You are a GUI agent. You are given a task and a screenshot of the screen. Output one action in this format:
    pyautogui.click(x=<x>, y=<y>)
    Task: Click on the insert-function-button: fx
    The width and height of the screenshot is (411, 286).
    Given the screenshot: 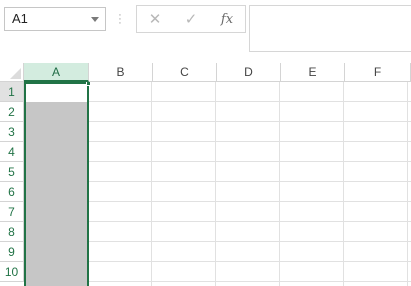 What is the action you would take?
    pyautogui.click(x=227, y=20)
    